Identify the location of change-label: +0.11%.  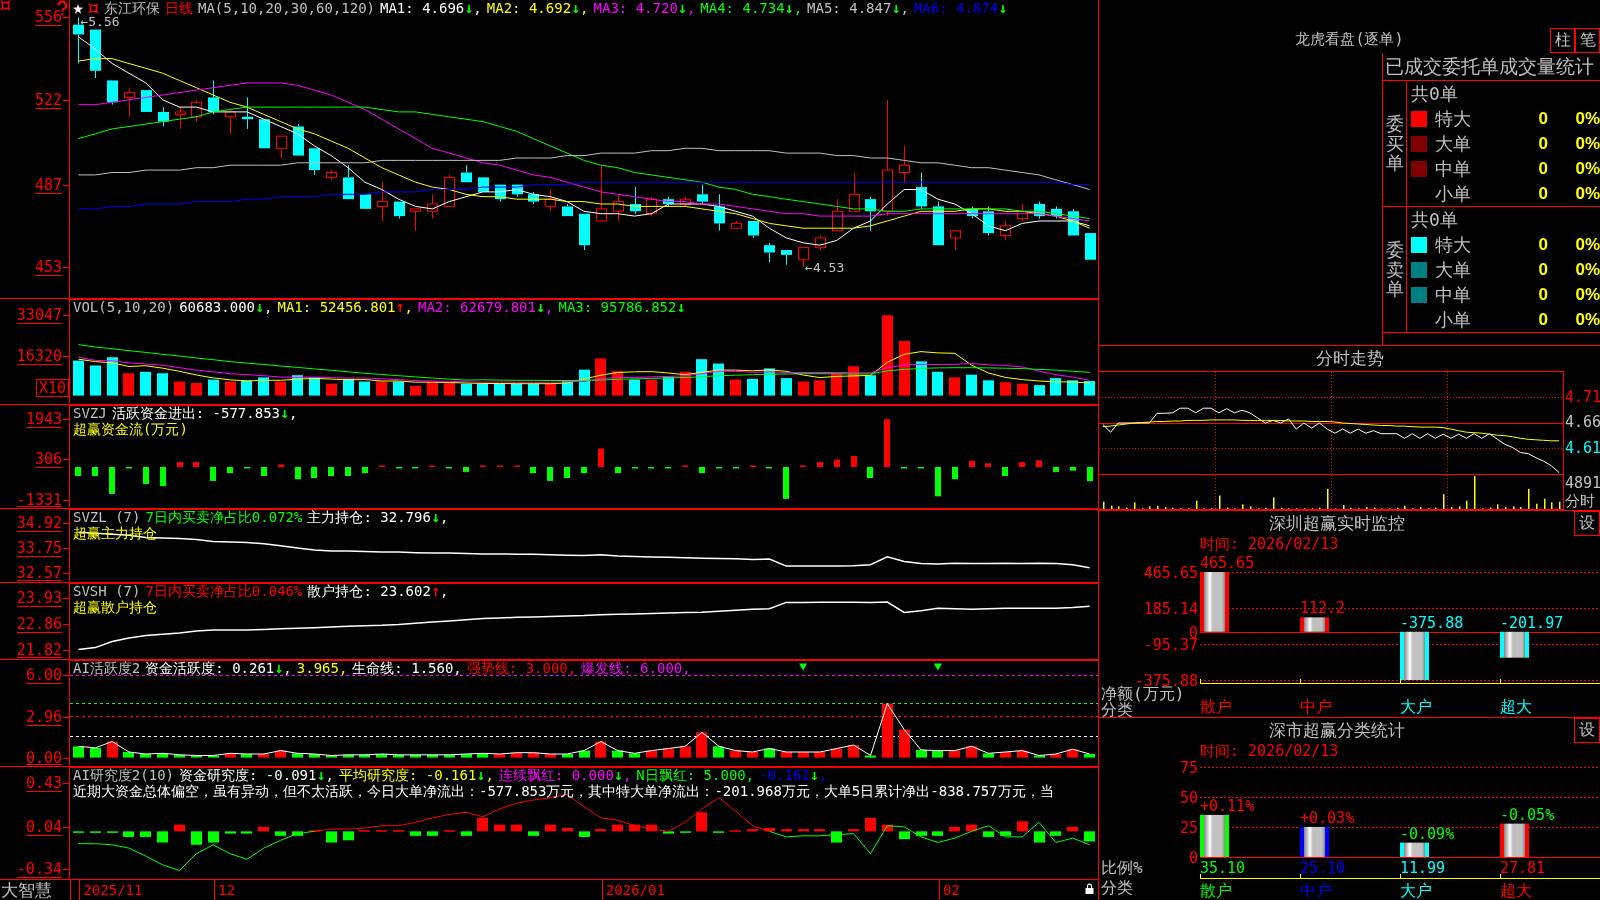
(1227, 805).